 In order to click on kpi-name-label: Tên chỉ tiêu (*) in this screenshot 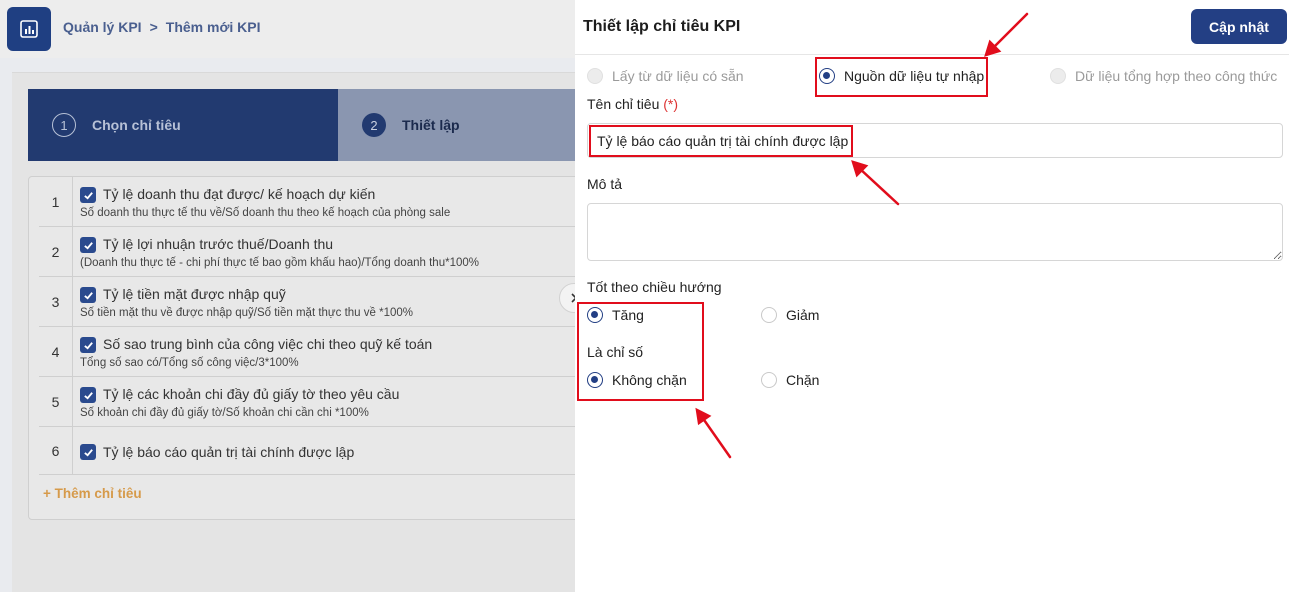, I will do `click(632, 104)`.